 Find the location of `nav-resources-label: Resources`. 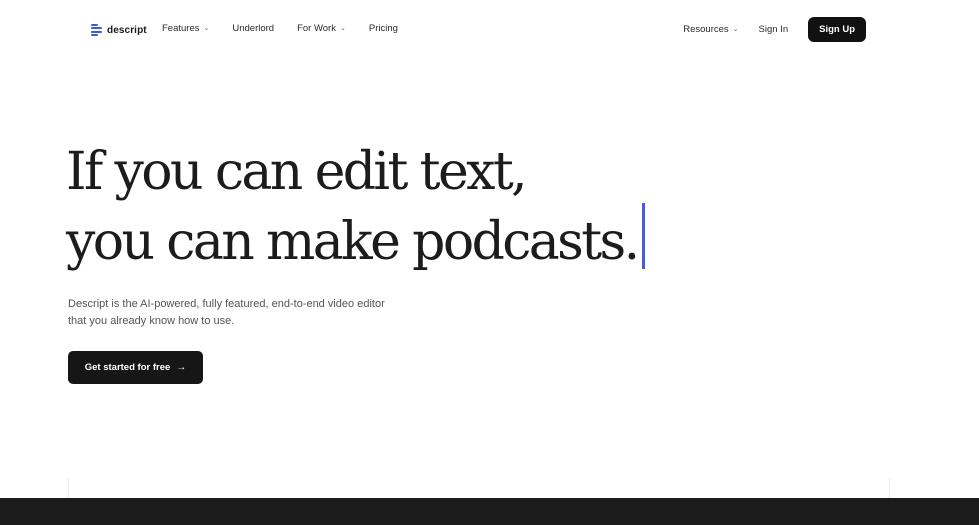

nav-resources-label: Resources is located at coordinates (706, 29).